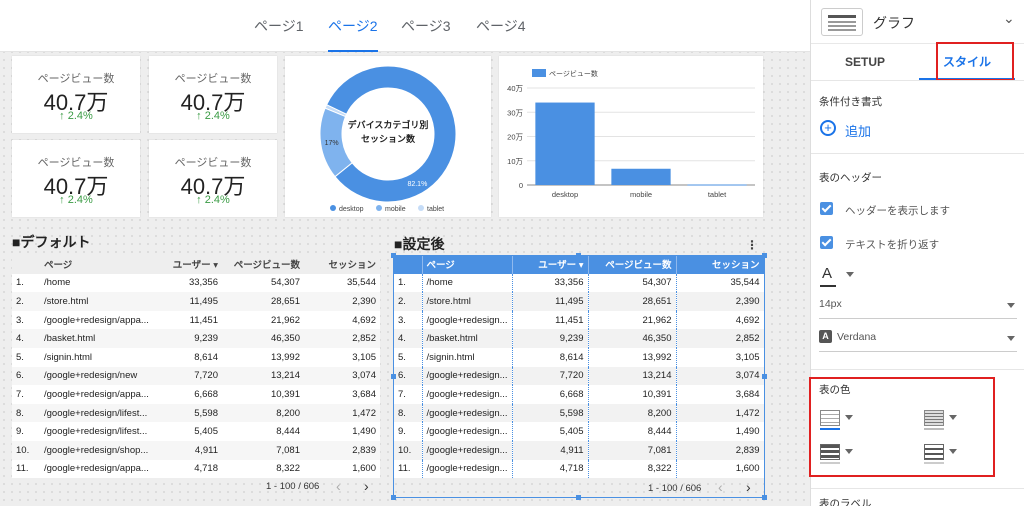  What do you see at coordinates (26, 450) in the screenshot?
I see `row-index: 10.` at bounding box center [26, 450].